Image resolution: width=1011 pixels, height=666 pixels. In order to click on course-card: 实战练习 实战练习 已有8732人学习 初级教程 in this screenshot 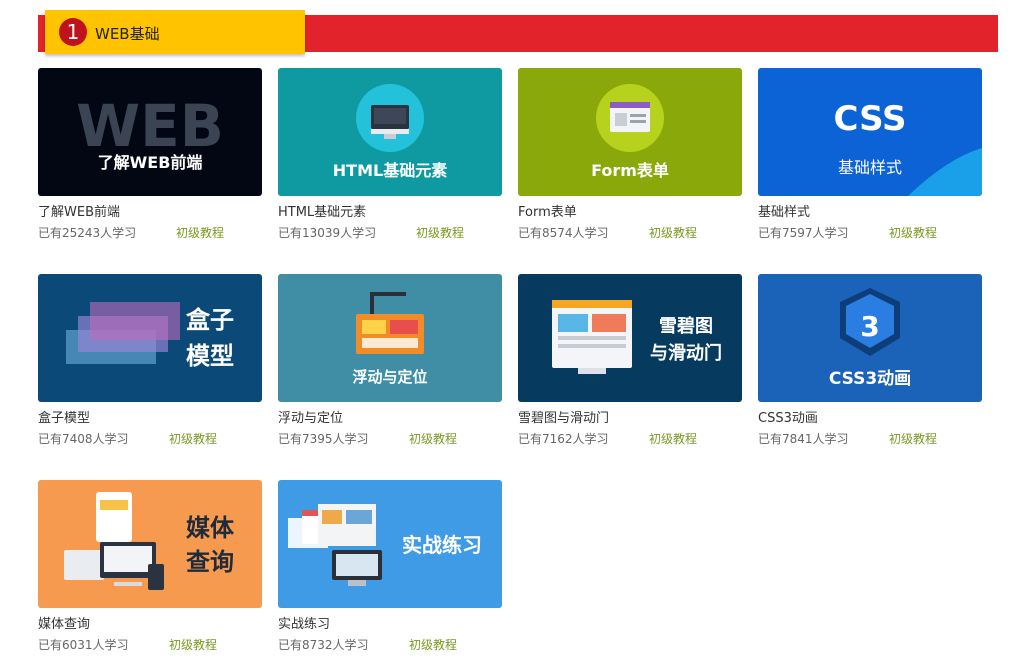, I will do `click(390, 566)`.